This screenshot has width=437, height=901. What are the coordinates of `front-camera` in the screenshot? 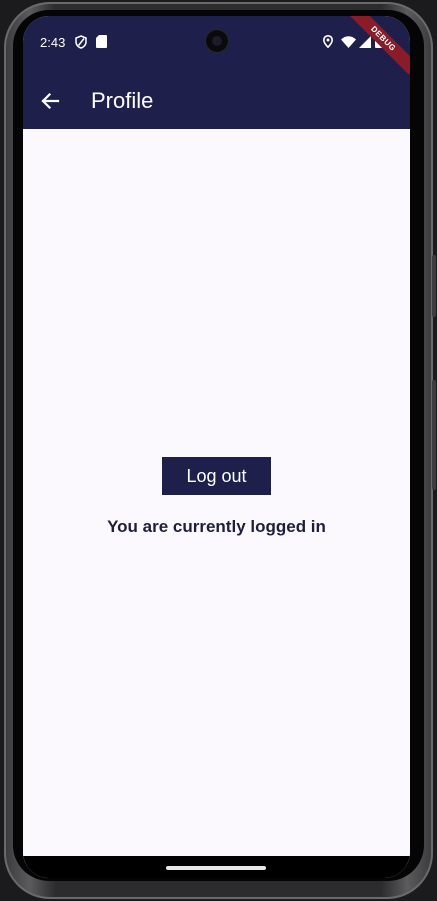 It's located at (217, 41).